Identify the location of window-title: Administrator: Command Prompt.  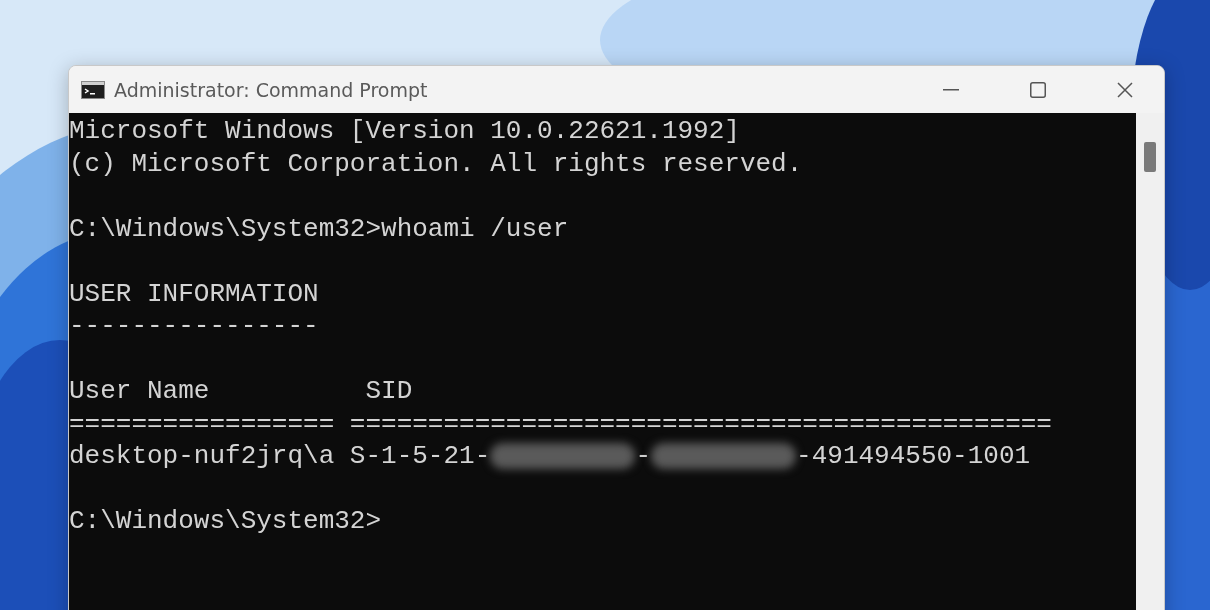
(271, 89).